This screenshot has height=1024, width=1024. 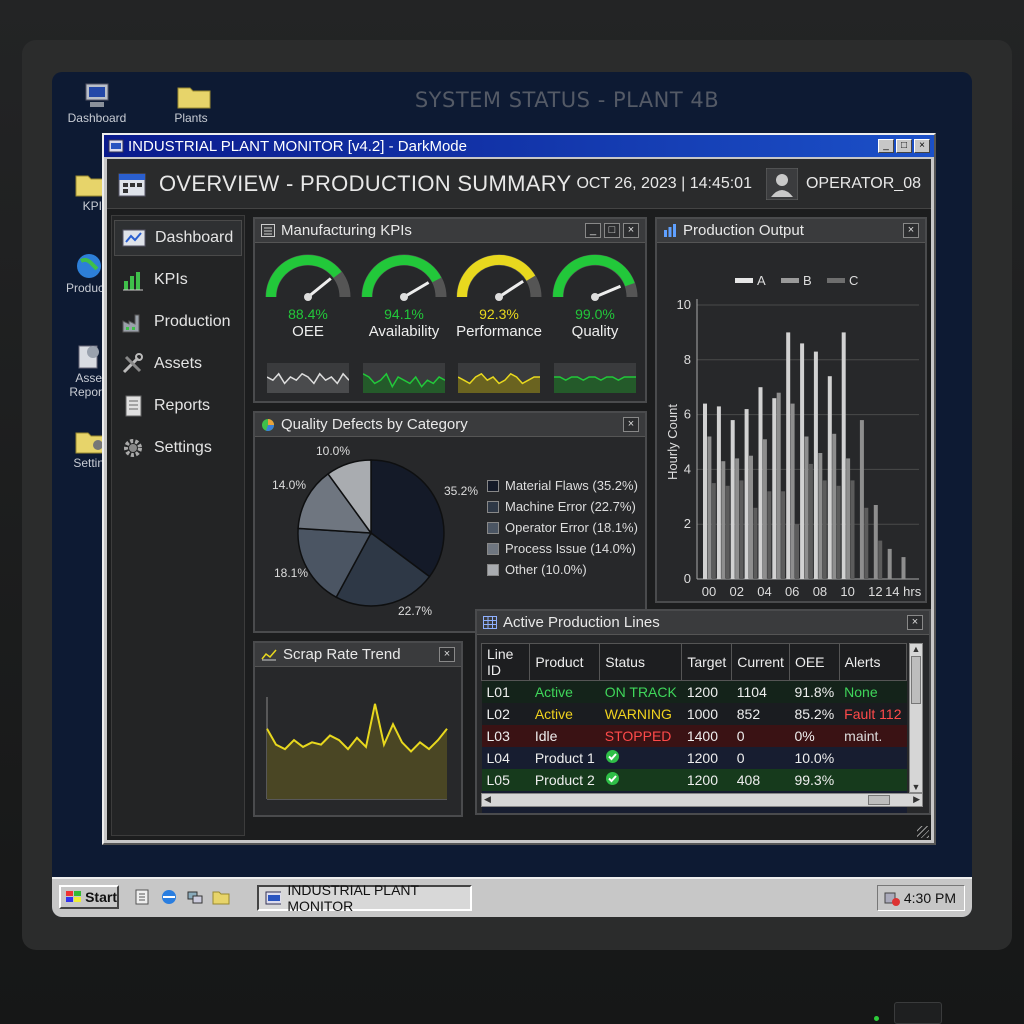 I want to click on x-tick-label: 00, so click(x=709, y=591).